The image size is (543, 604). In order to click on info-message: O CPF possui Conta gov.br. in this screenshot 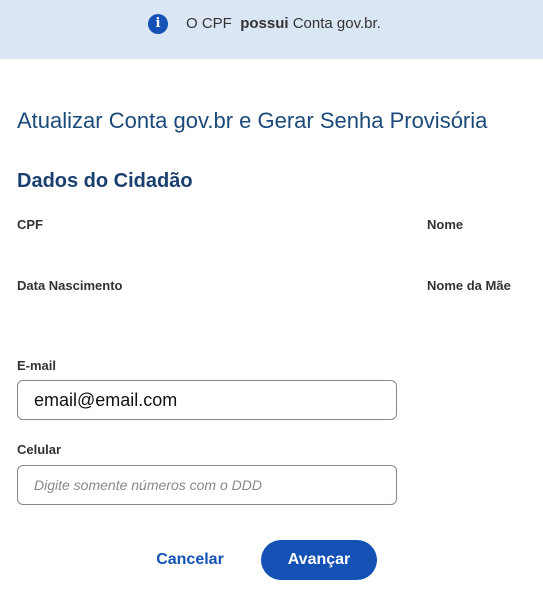, I will do `click(283, 24)`.